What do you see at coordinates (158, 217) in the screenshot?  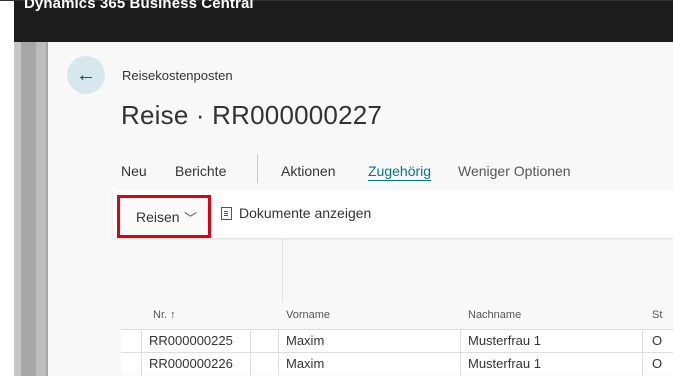 I see `reisen-label: Reisen` at bounding box center [158, 217].